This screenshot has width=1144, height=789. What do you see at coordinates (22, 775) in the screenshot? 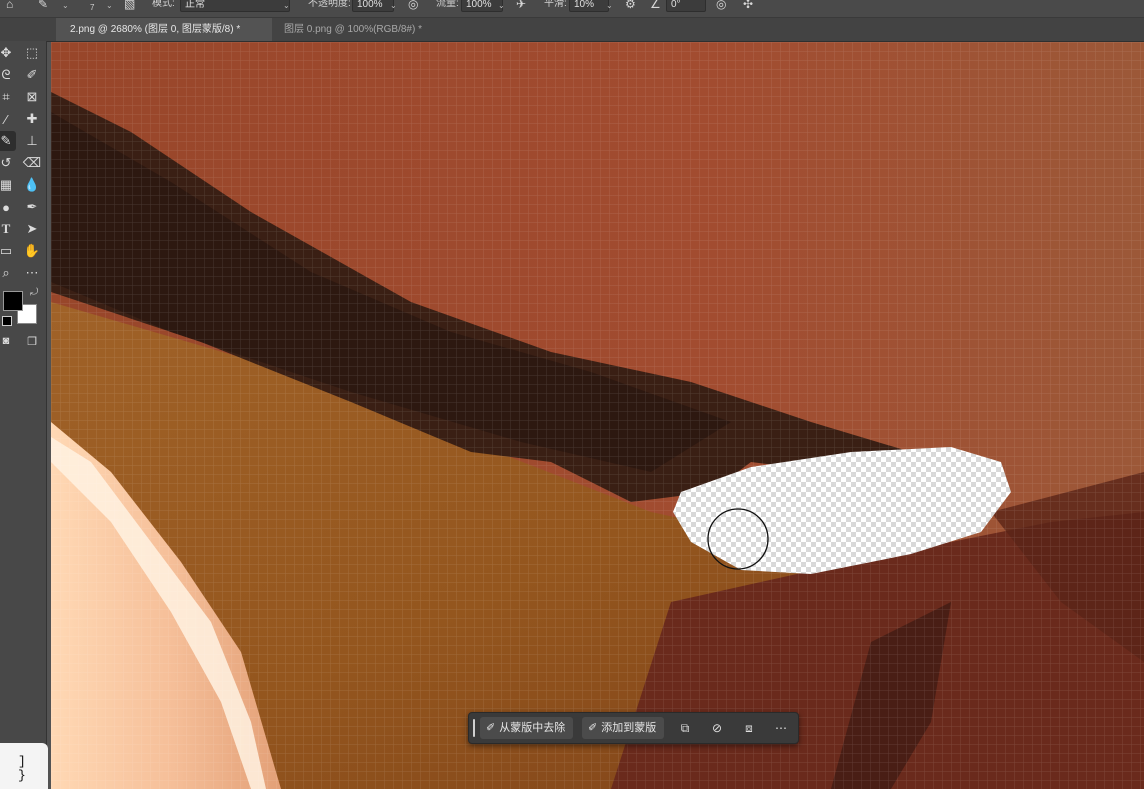
I see `keystroke-line-2: }` at bounding box center [22, 775].